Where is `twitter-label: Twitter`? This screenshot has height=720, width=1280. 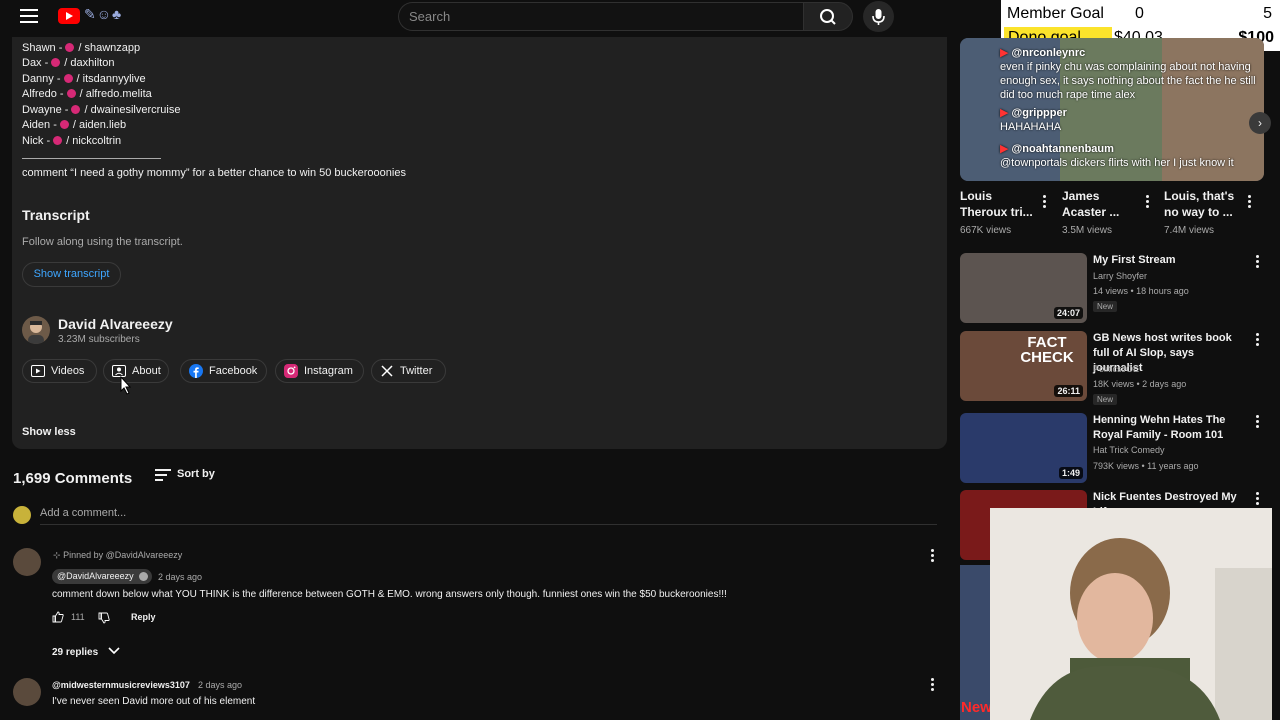 twitter-label: Twitter is located at coordinates (416, 371).